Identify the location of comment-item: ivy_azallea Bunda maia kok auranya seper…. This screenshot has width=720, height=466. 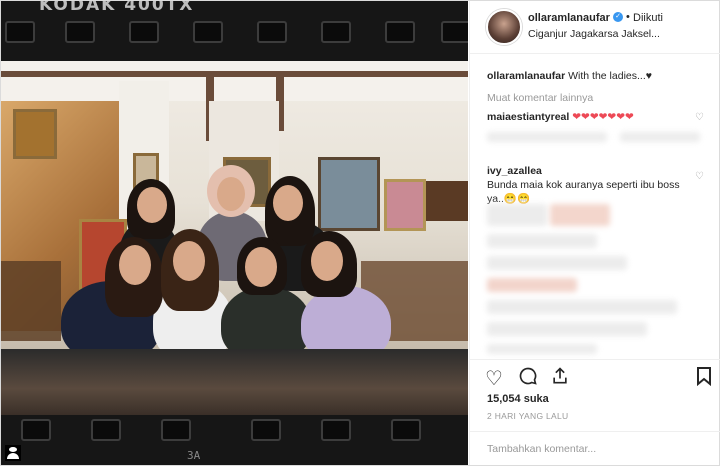
(587, 185).